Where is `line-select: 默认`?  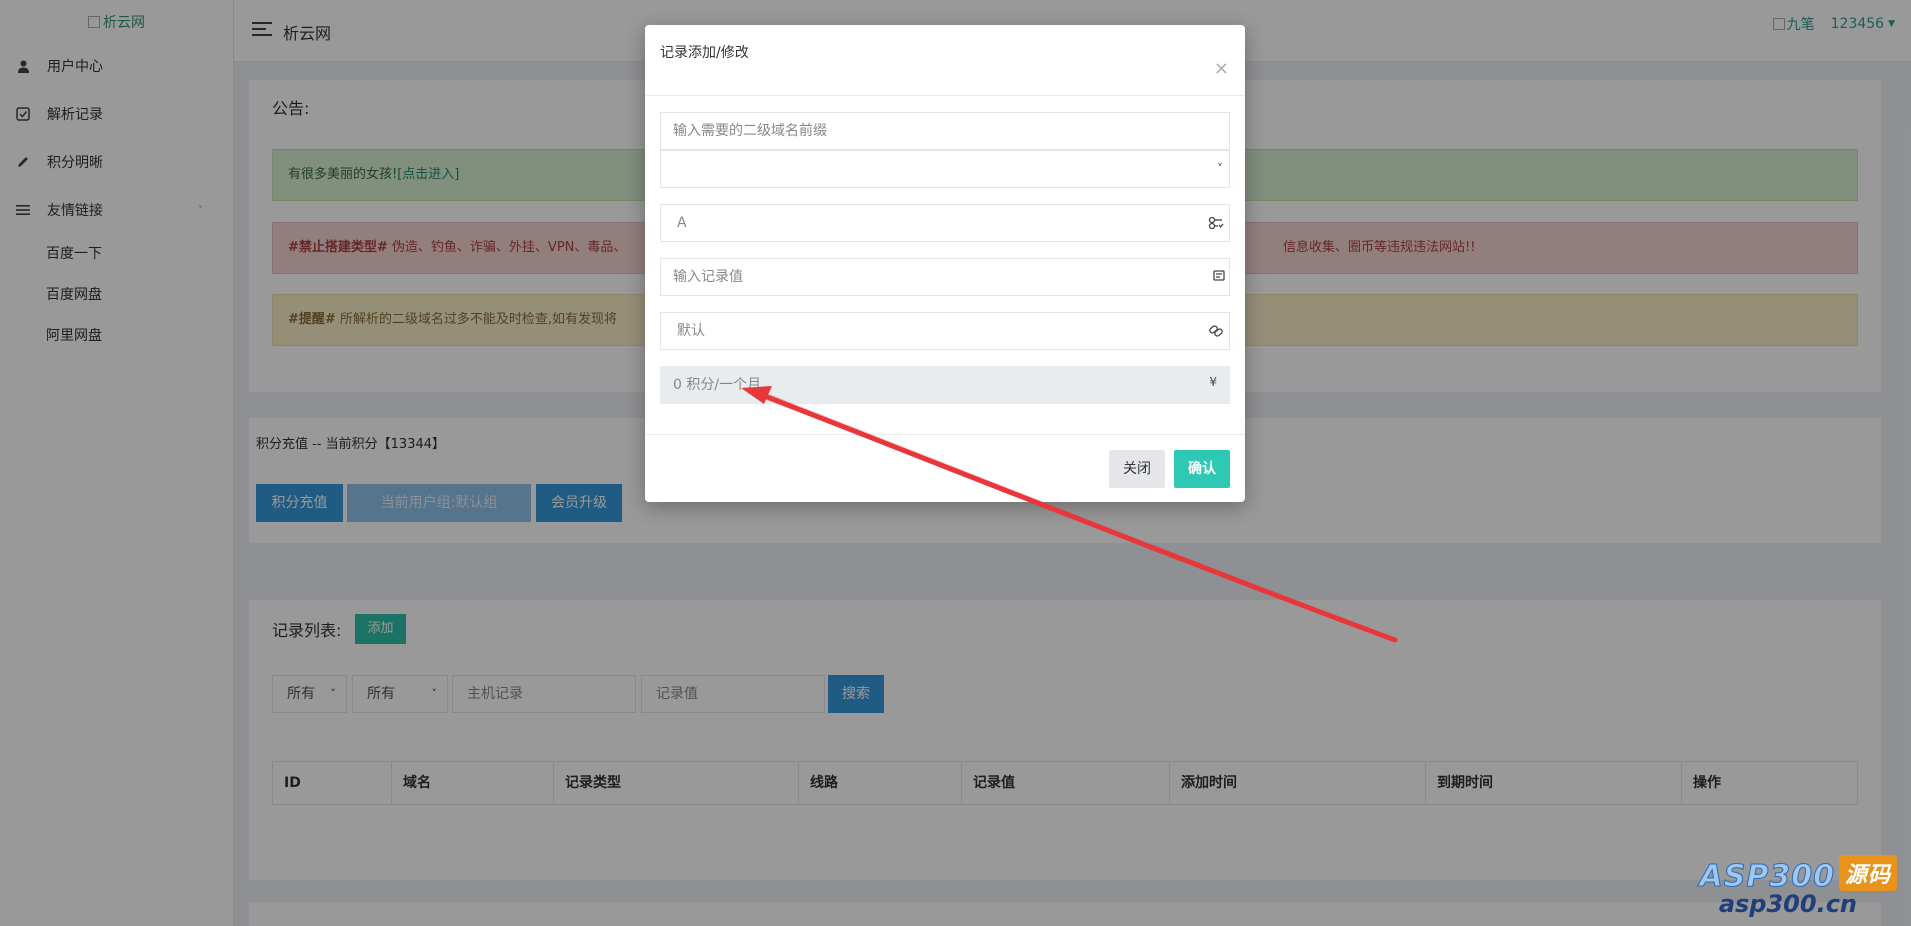
line-select: 默认 is located at coordinates (945, 331).